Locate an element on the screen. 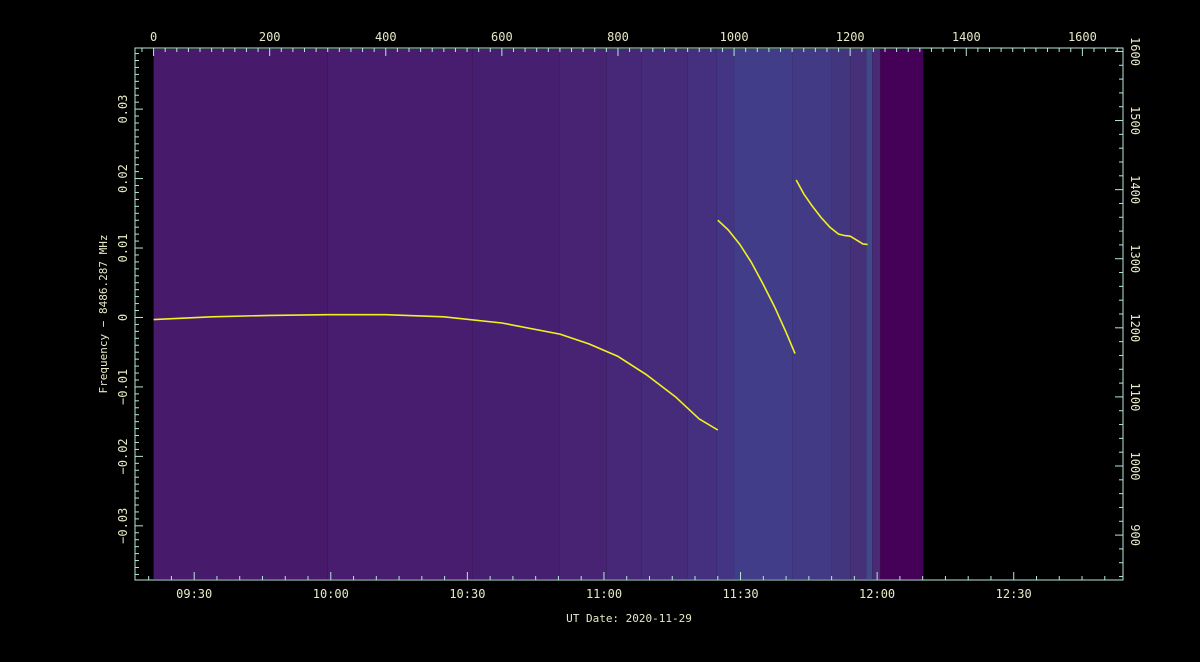 The width and height of the screenshot is (1200, 662). left-tick-label: 0.03 is located at coordinates (123, 109).